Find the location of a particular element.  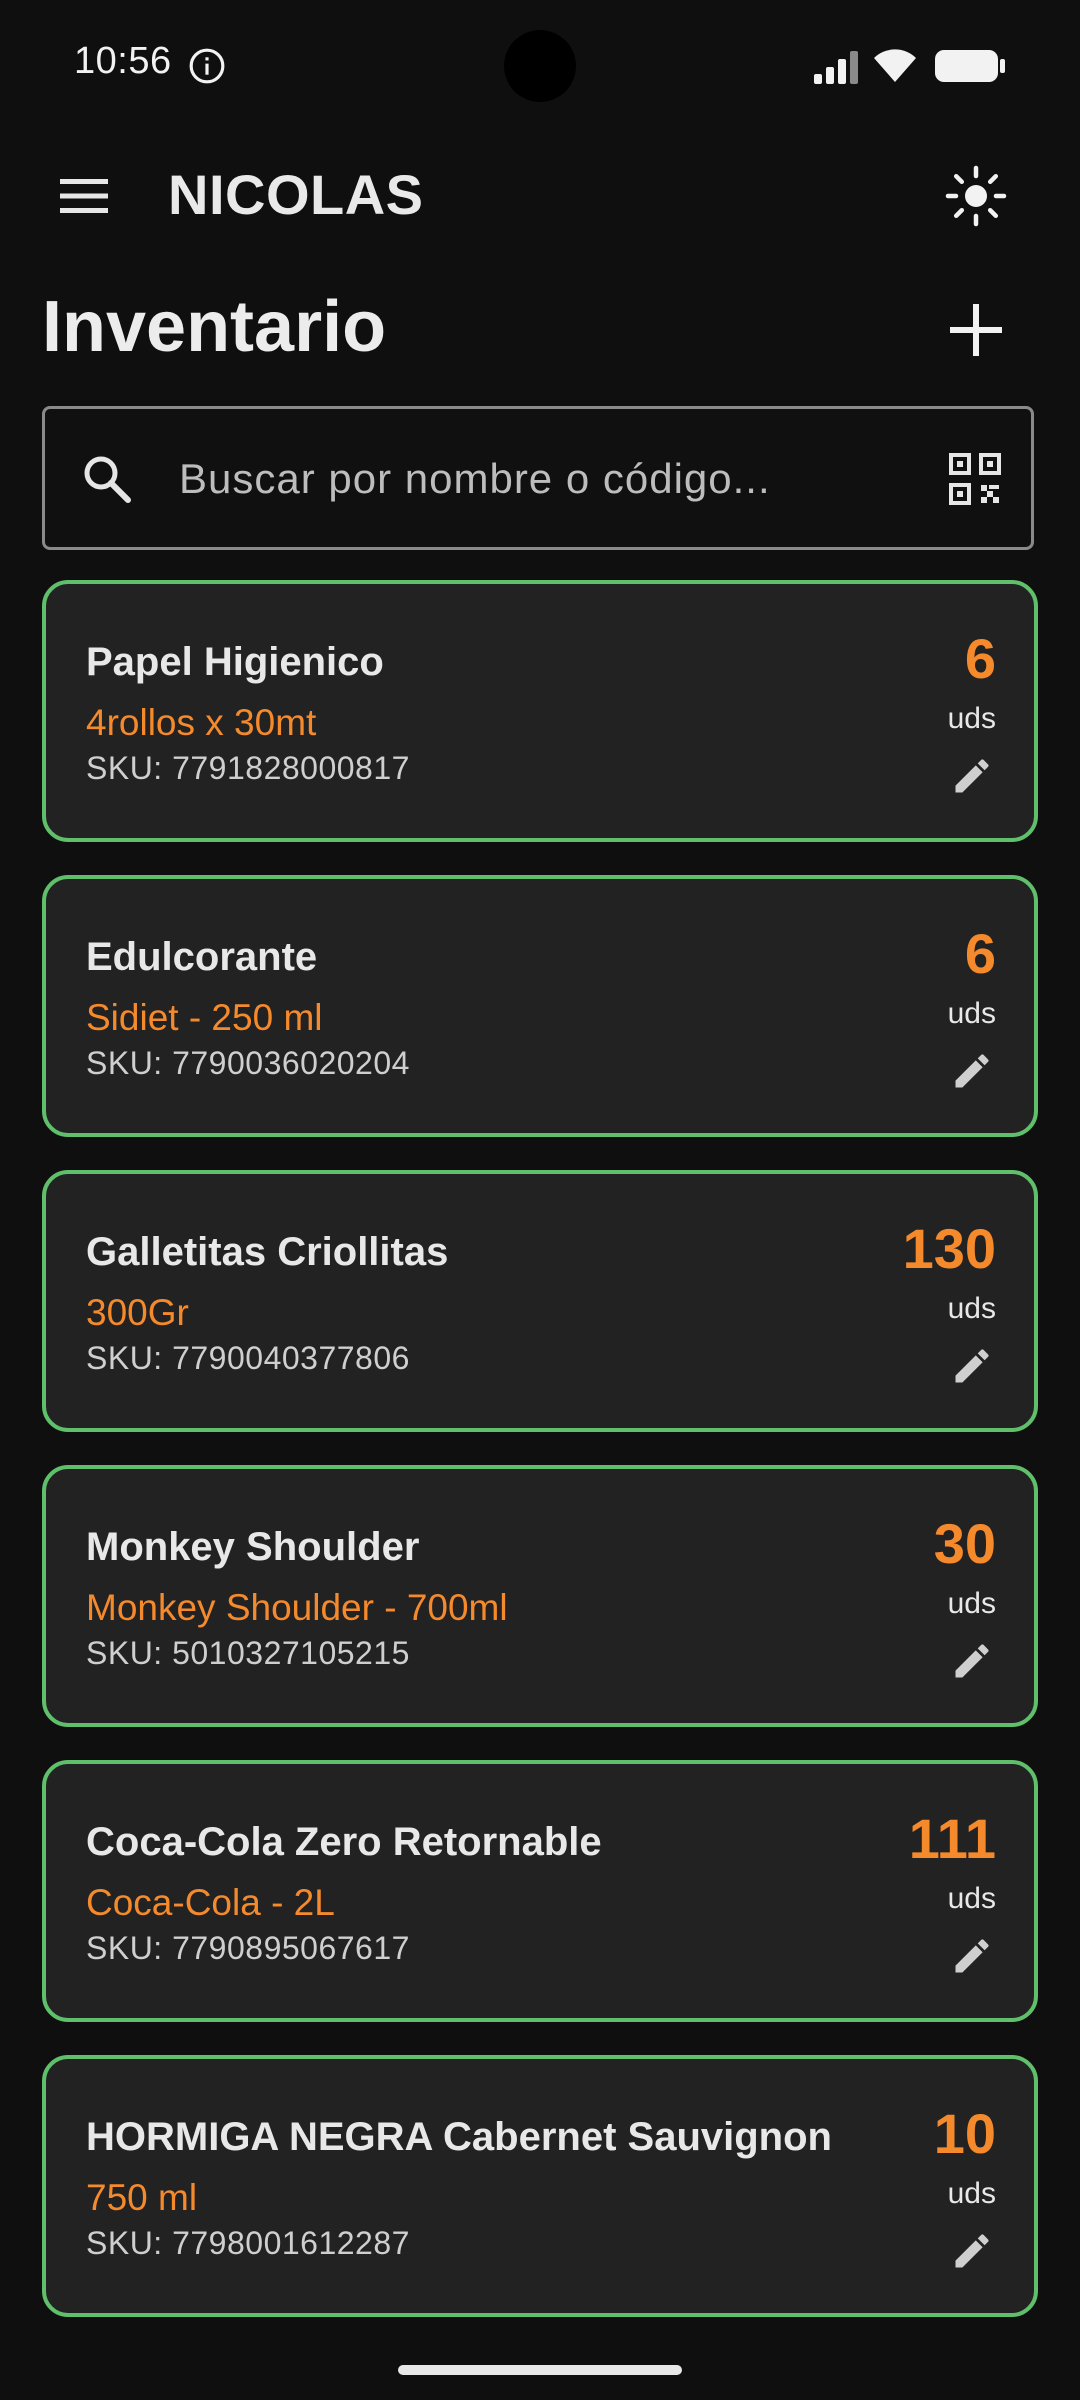

page-title: Inventario is located at coordinates (214, 327).